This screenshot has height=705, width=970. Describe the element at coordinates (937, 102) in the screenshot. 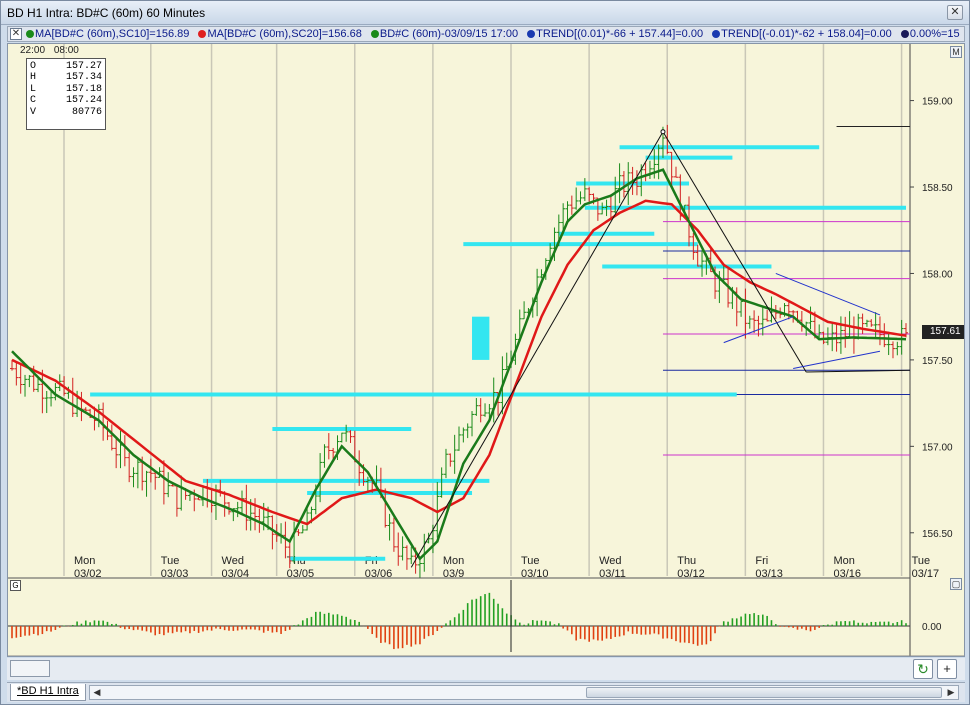

I see `y-tick-label: 159.00` at that location.